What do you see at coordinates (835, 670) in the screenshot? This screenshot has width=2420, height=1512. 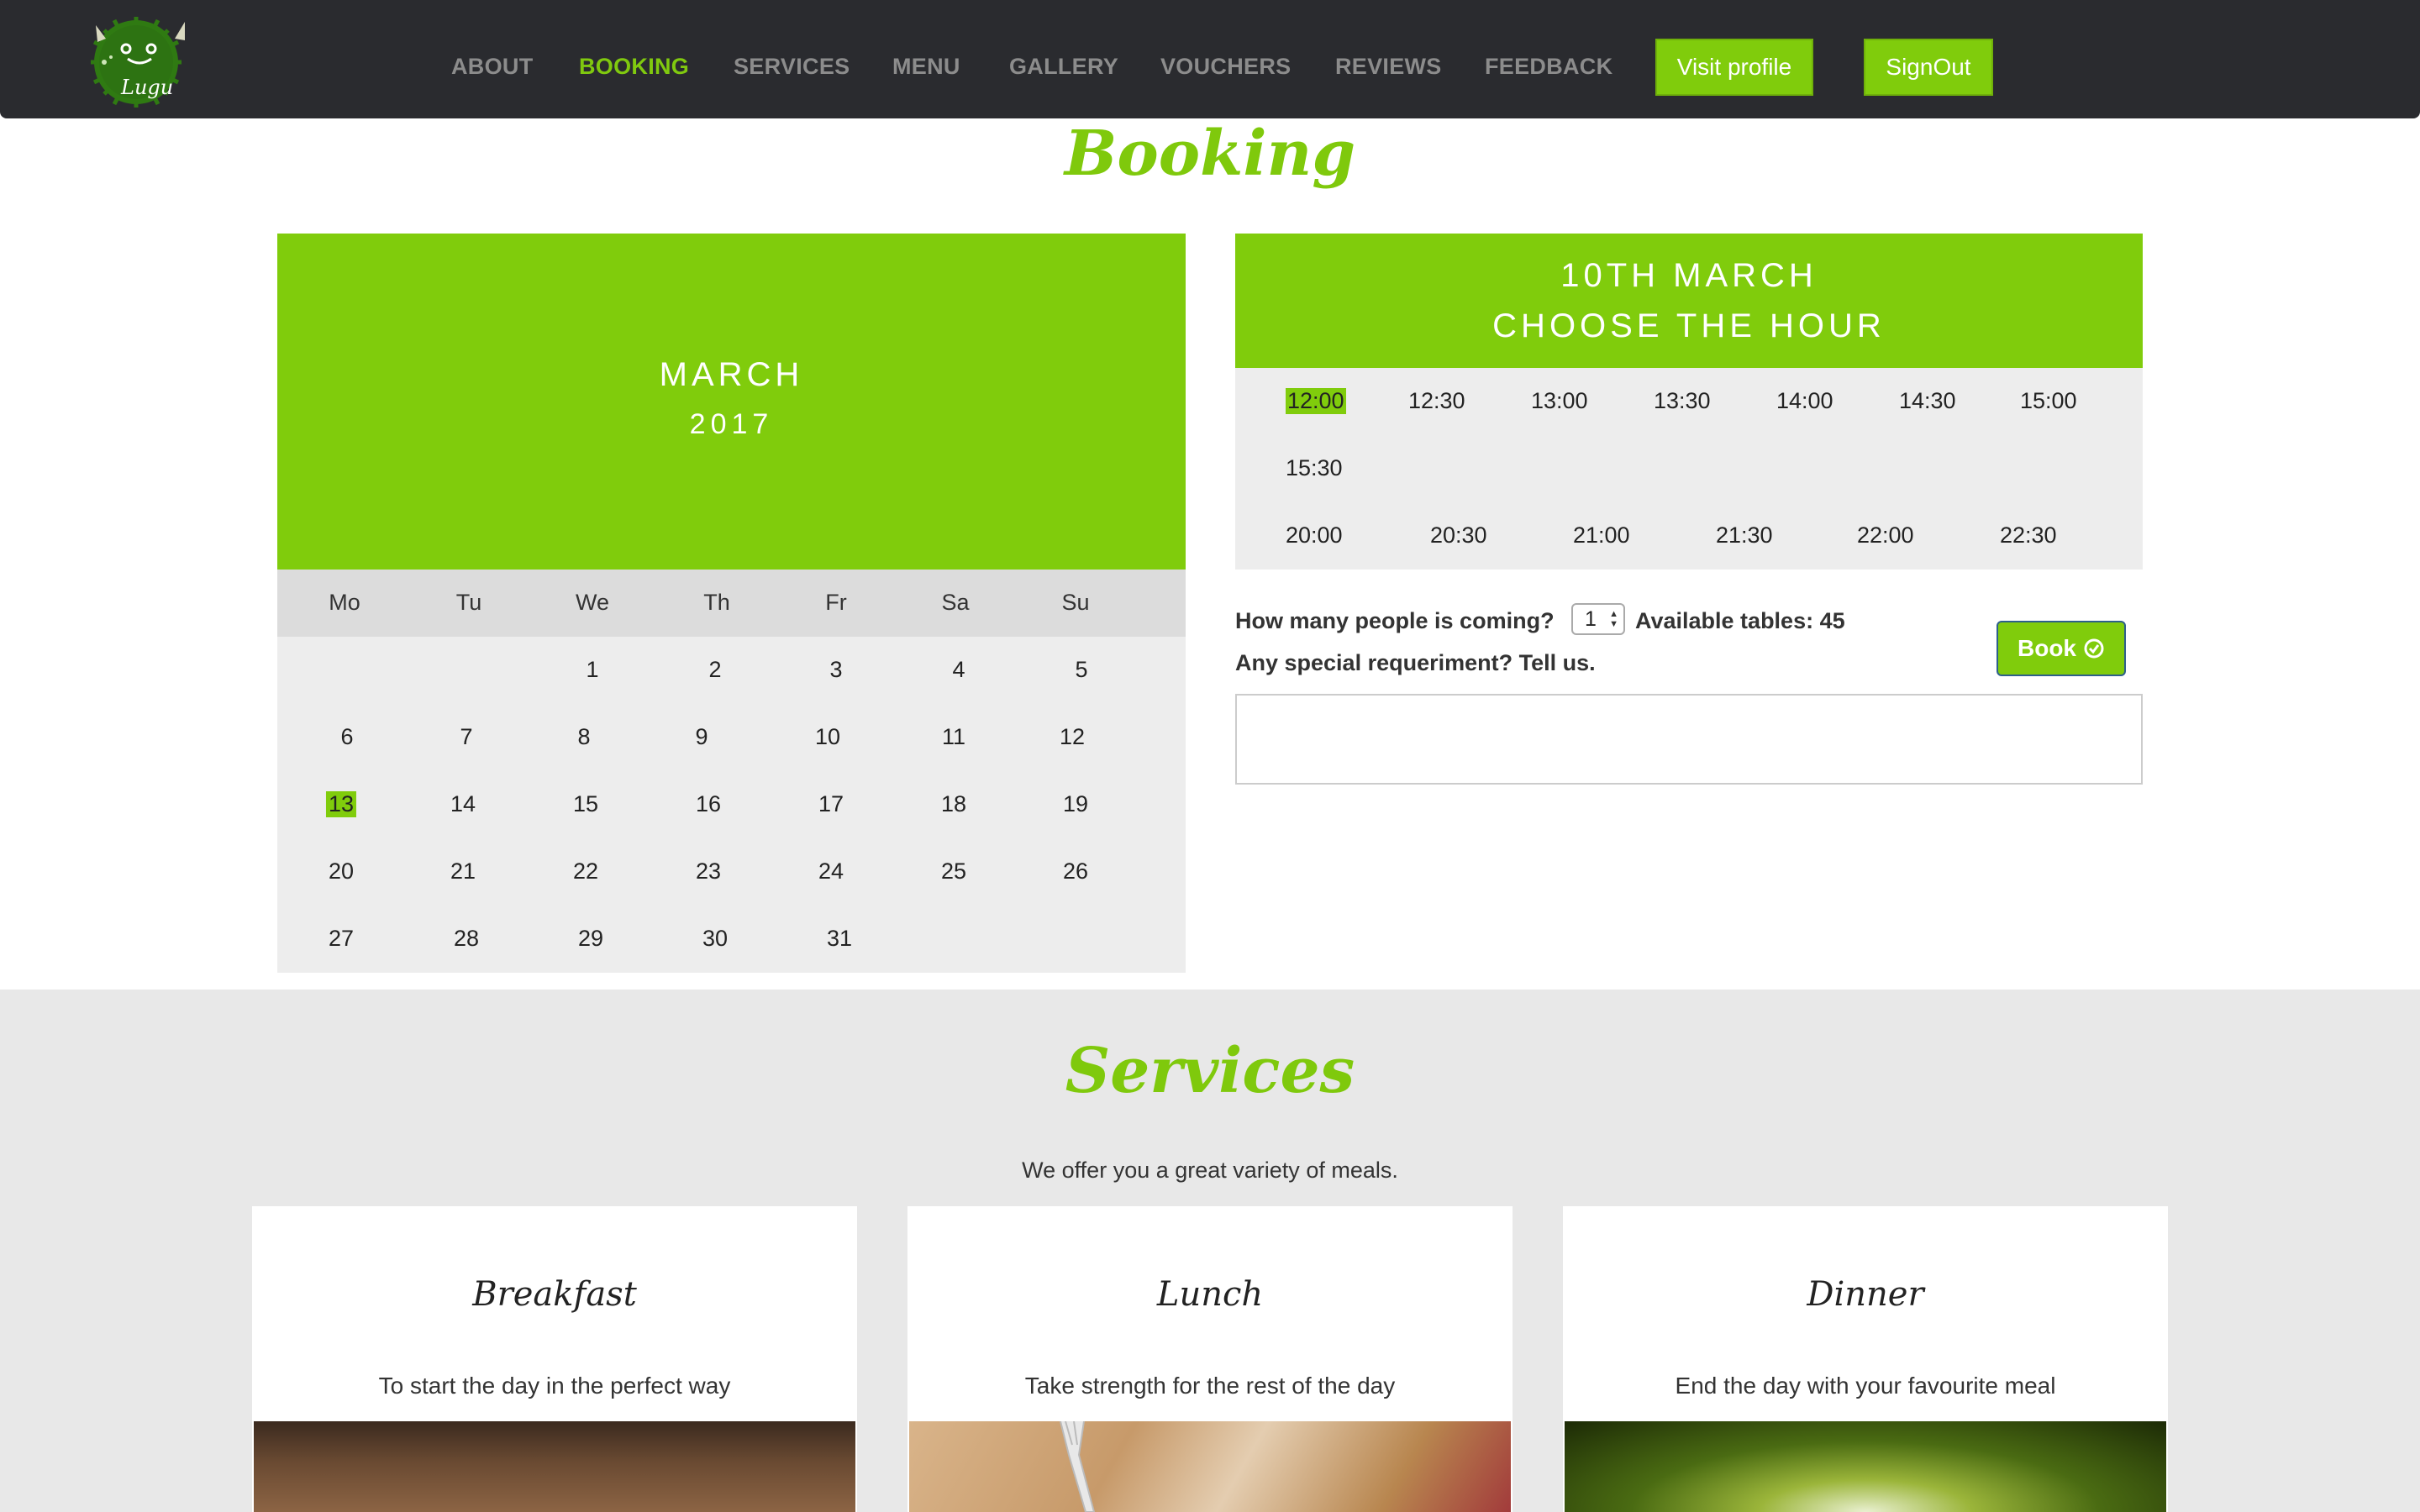 I see `calendar-day: 3` at bounding box center [835, 670].